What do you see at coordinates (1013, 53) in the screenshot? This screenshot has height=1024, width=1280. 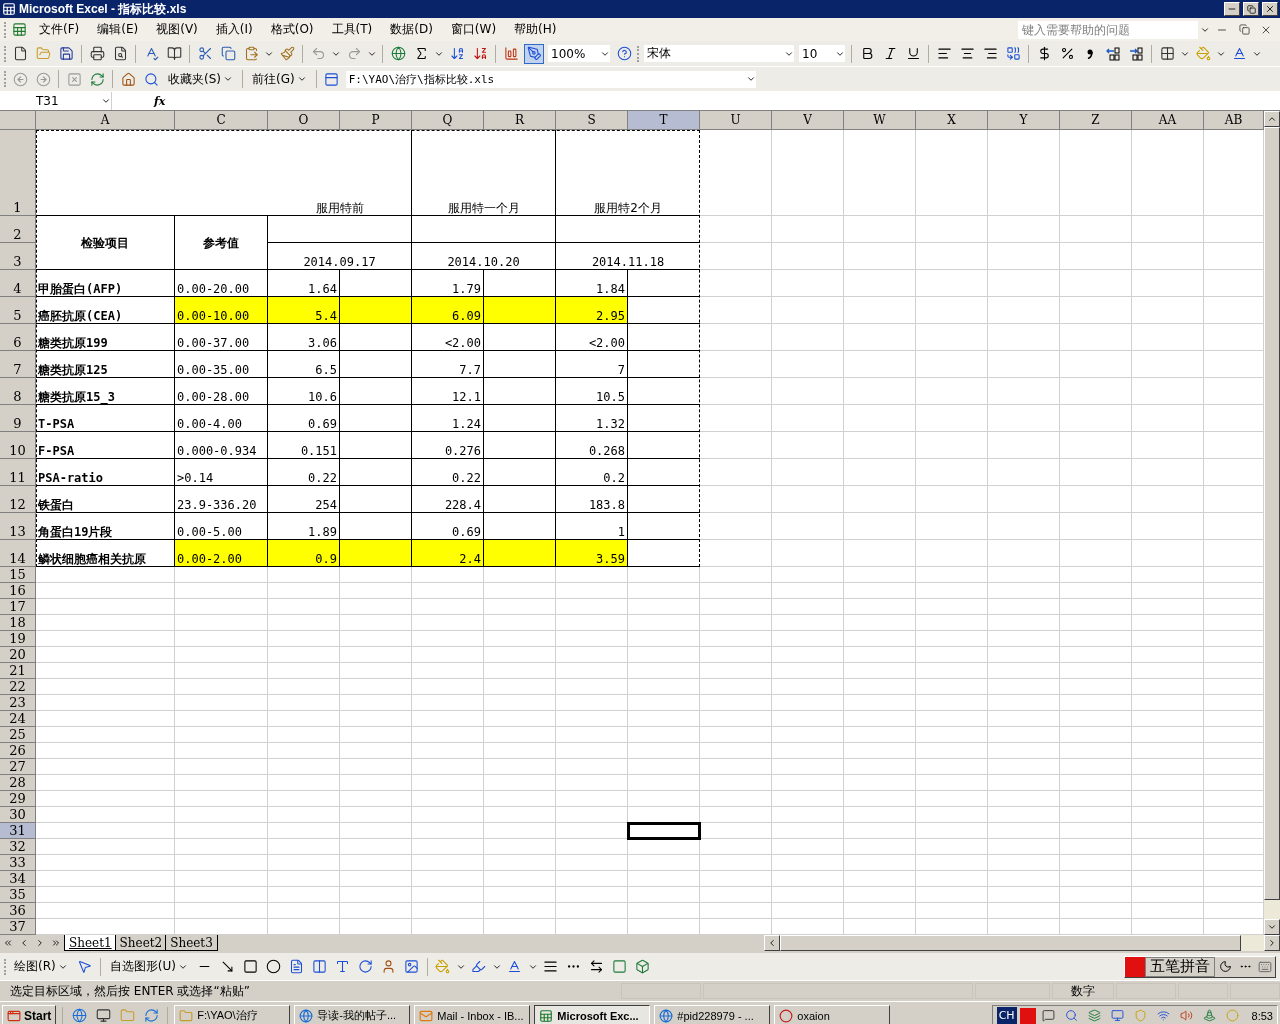 I see `merge-center-icon` at bounding box center [1013, 53].